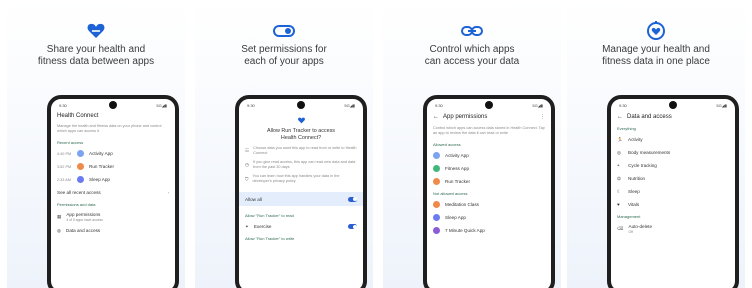 Image resolution: width=752 pixels, height=288 pixels. Describe the element at coordinates (113, 166) in the screenshot. I see `list-item: 3:52 PM Run Tracker` at that location.